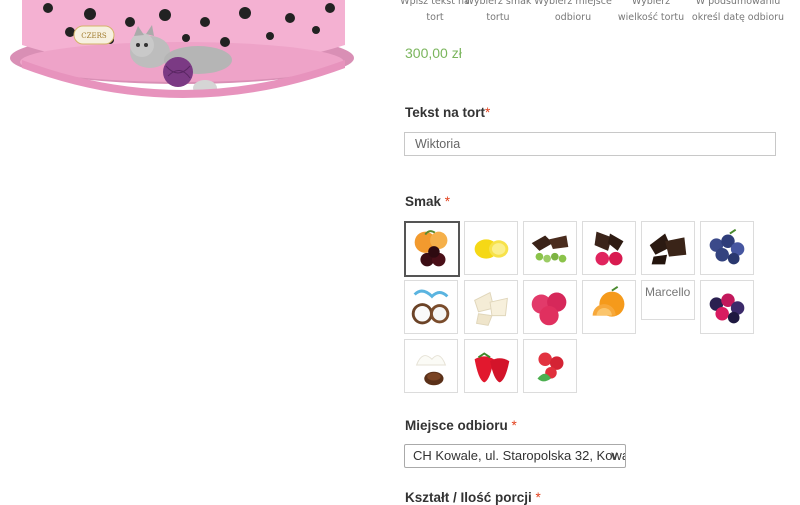 This screenshot has height=505, width=800. I want to click on flavor-swatch-orange, so click(609, 307).